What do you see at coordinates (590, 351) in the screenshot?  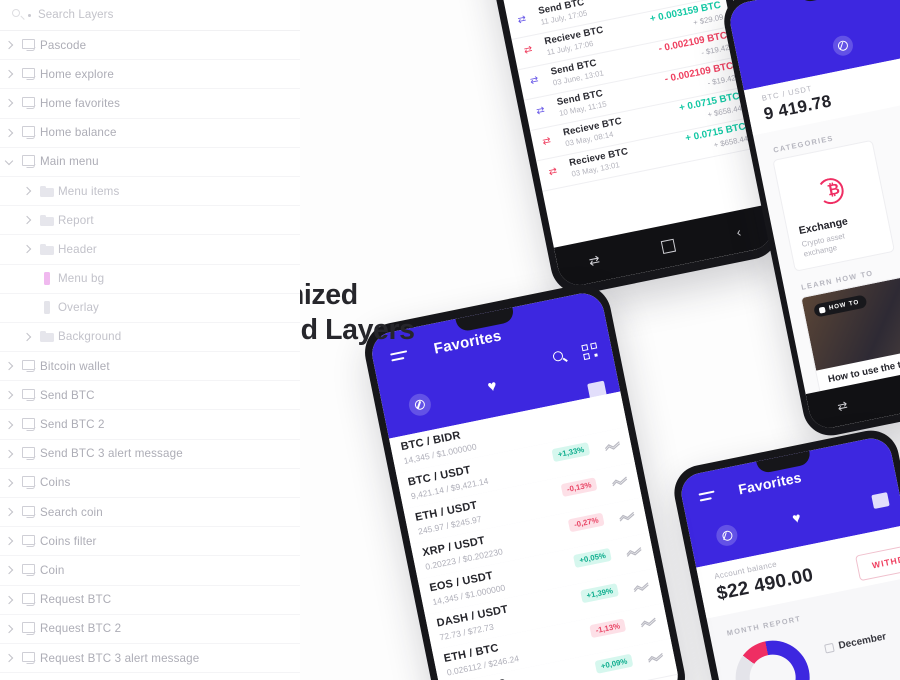 I see `qr-icon` at bounding box center [590, 351].